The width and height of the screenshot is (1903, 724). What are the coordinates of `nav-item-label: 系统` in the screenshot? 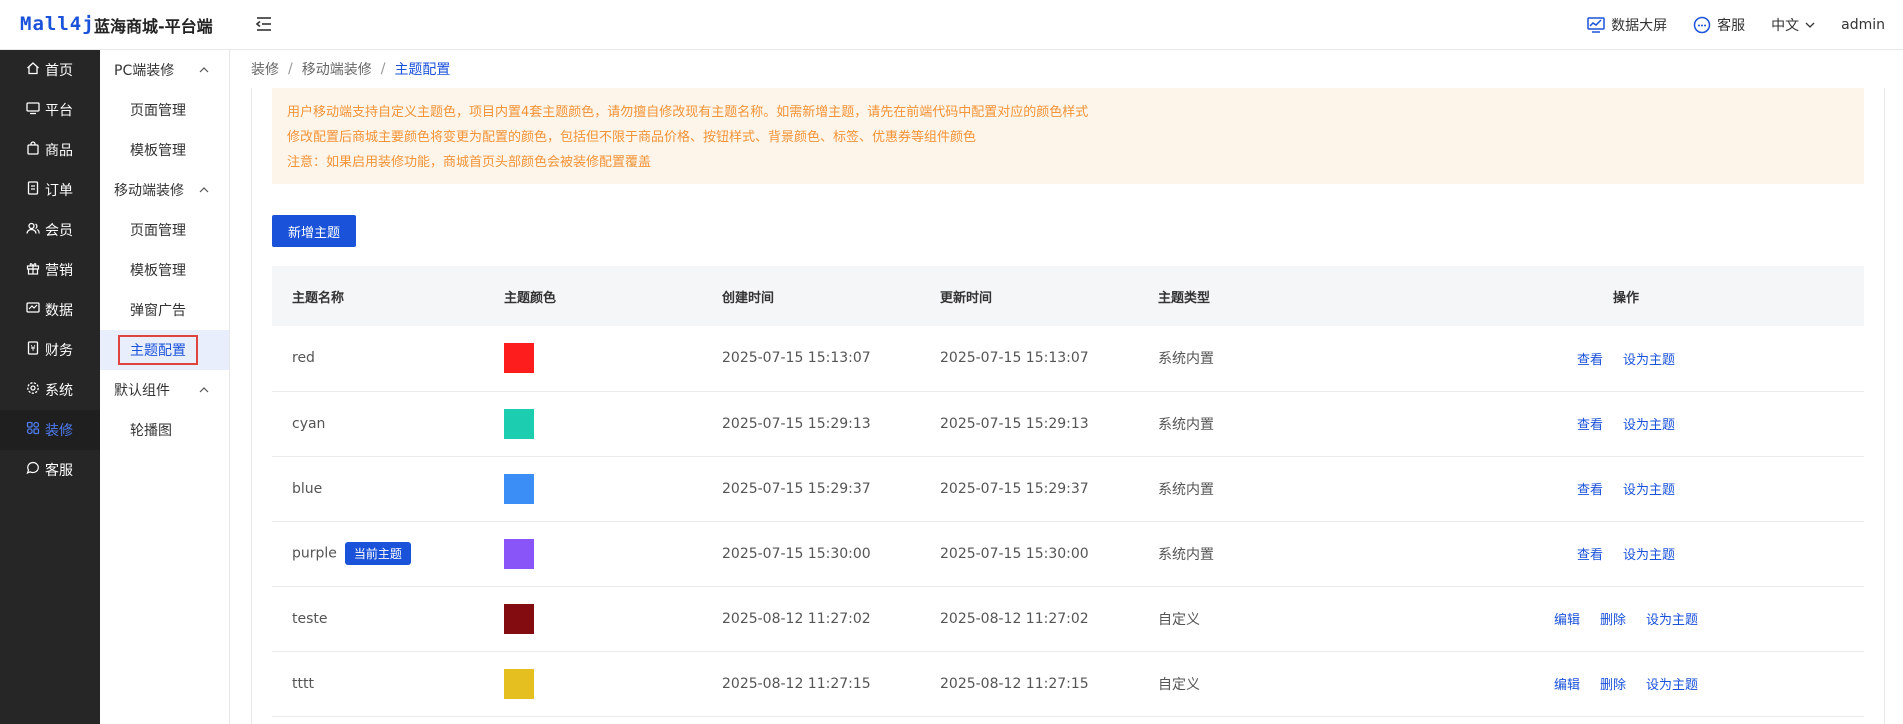 It's located at (59, 391).